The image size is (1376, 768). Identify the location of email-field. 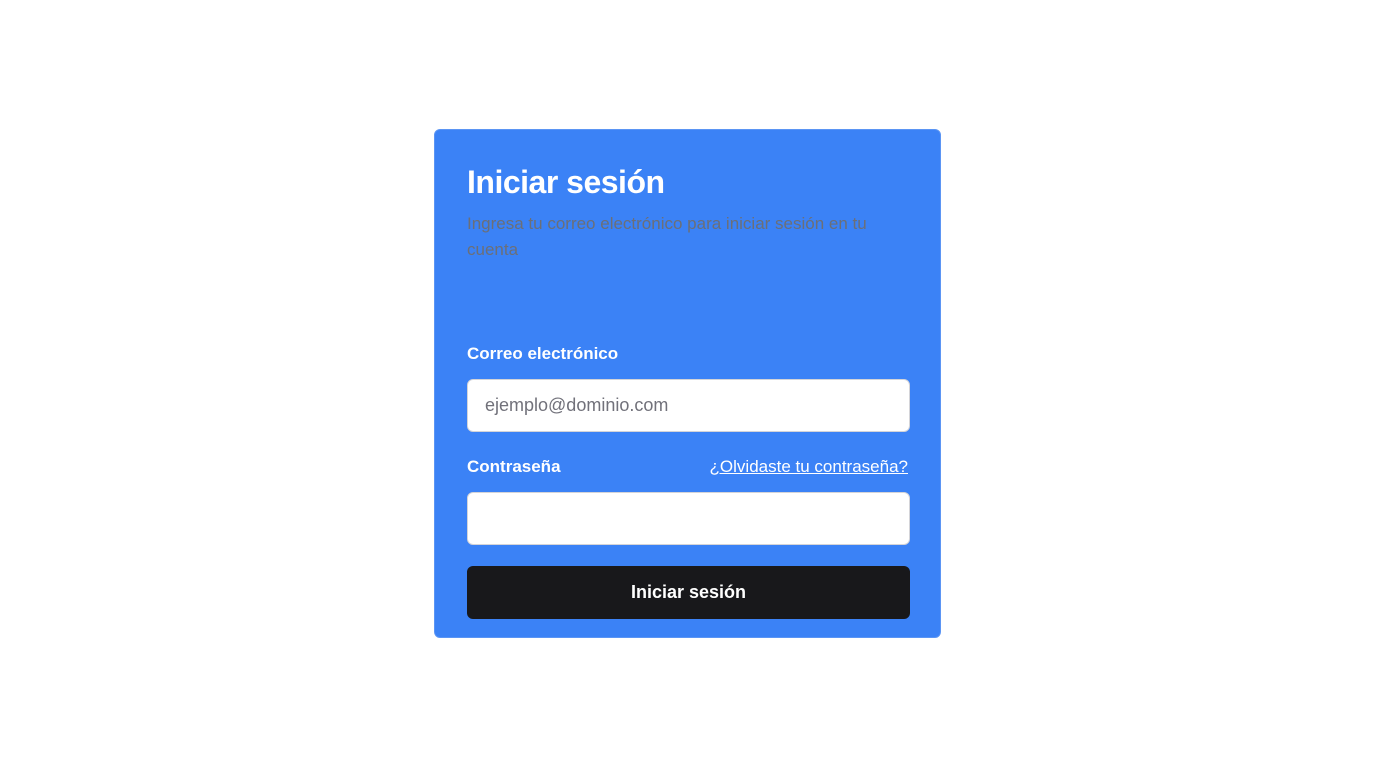
(688, 405).